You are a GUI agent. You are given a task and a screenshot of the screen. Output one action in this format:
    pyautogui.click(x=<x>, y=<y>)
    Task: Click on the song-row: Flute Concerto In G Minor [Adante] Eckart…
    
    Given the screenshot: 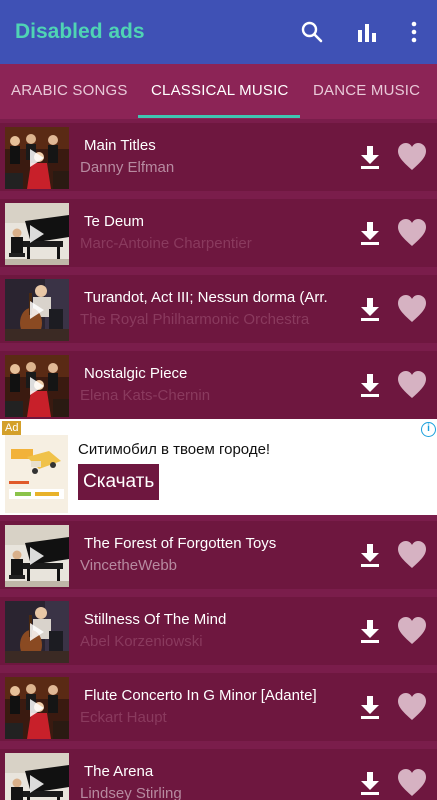 What is the action you would take?
    pyautogui.click(x=218, y=707)
    